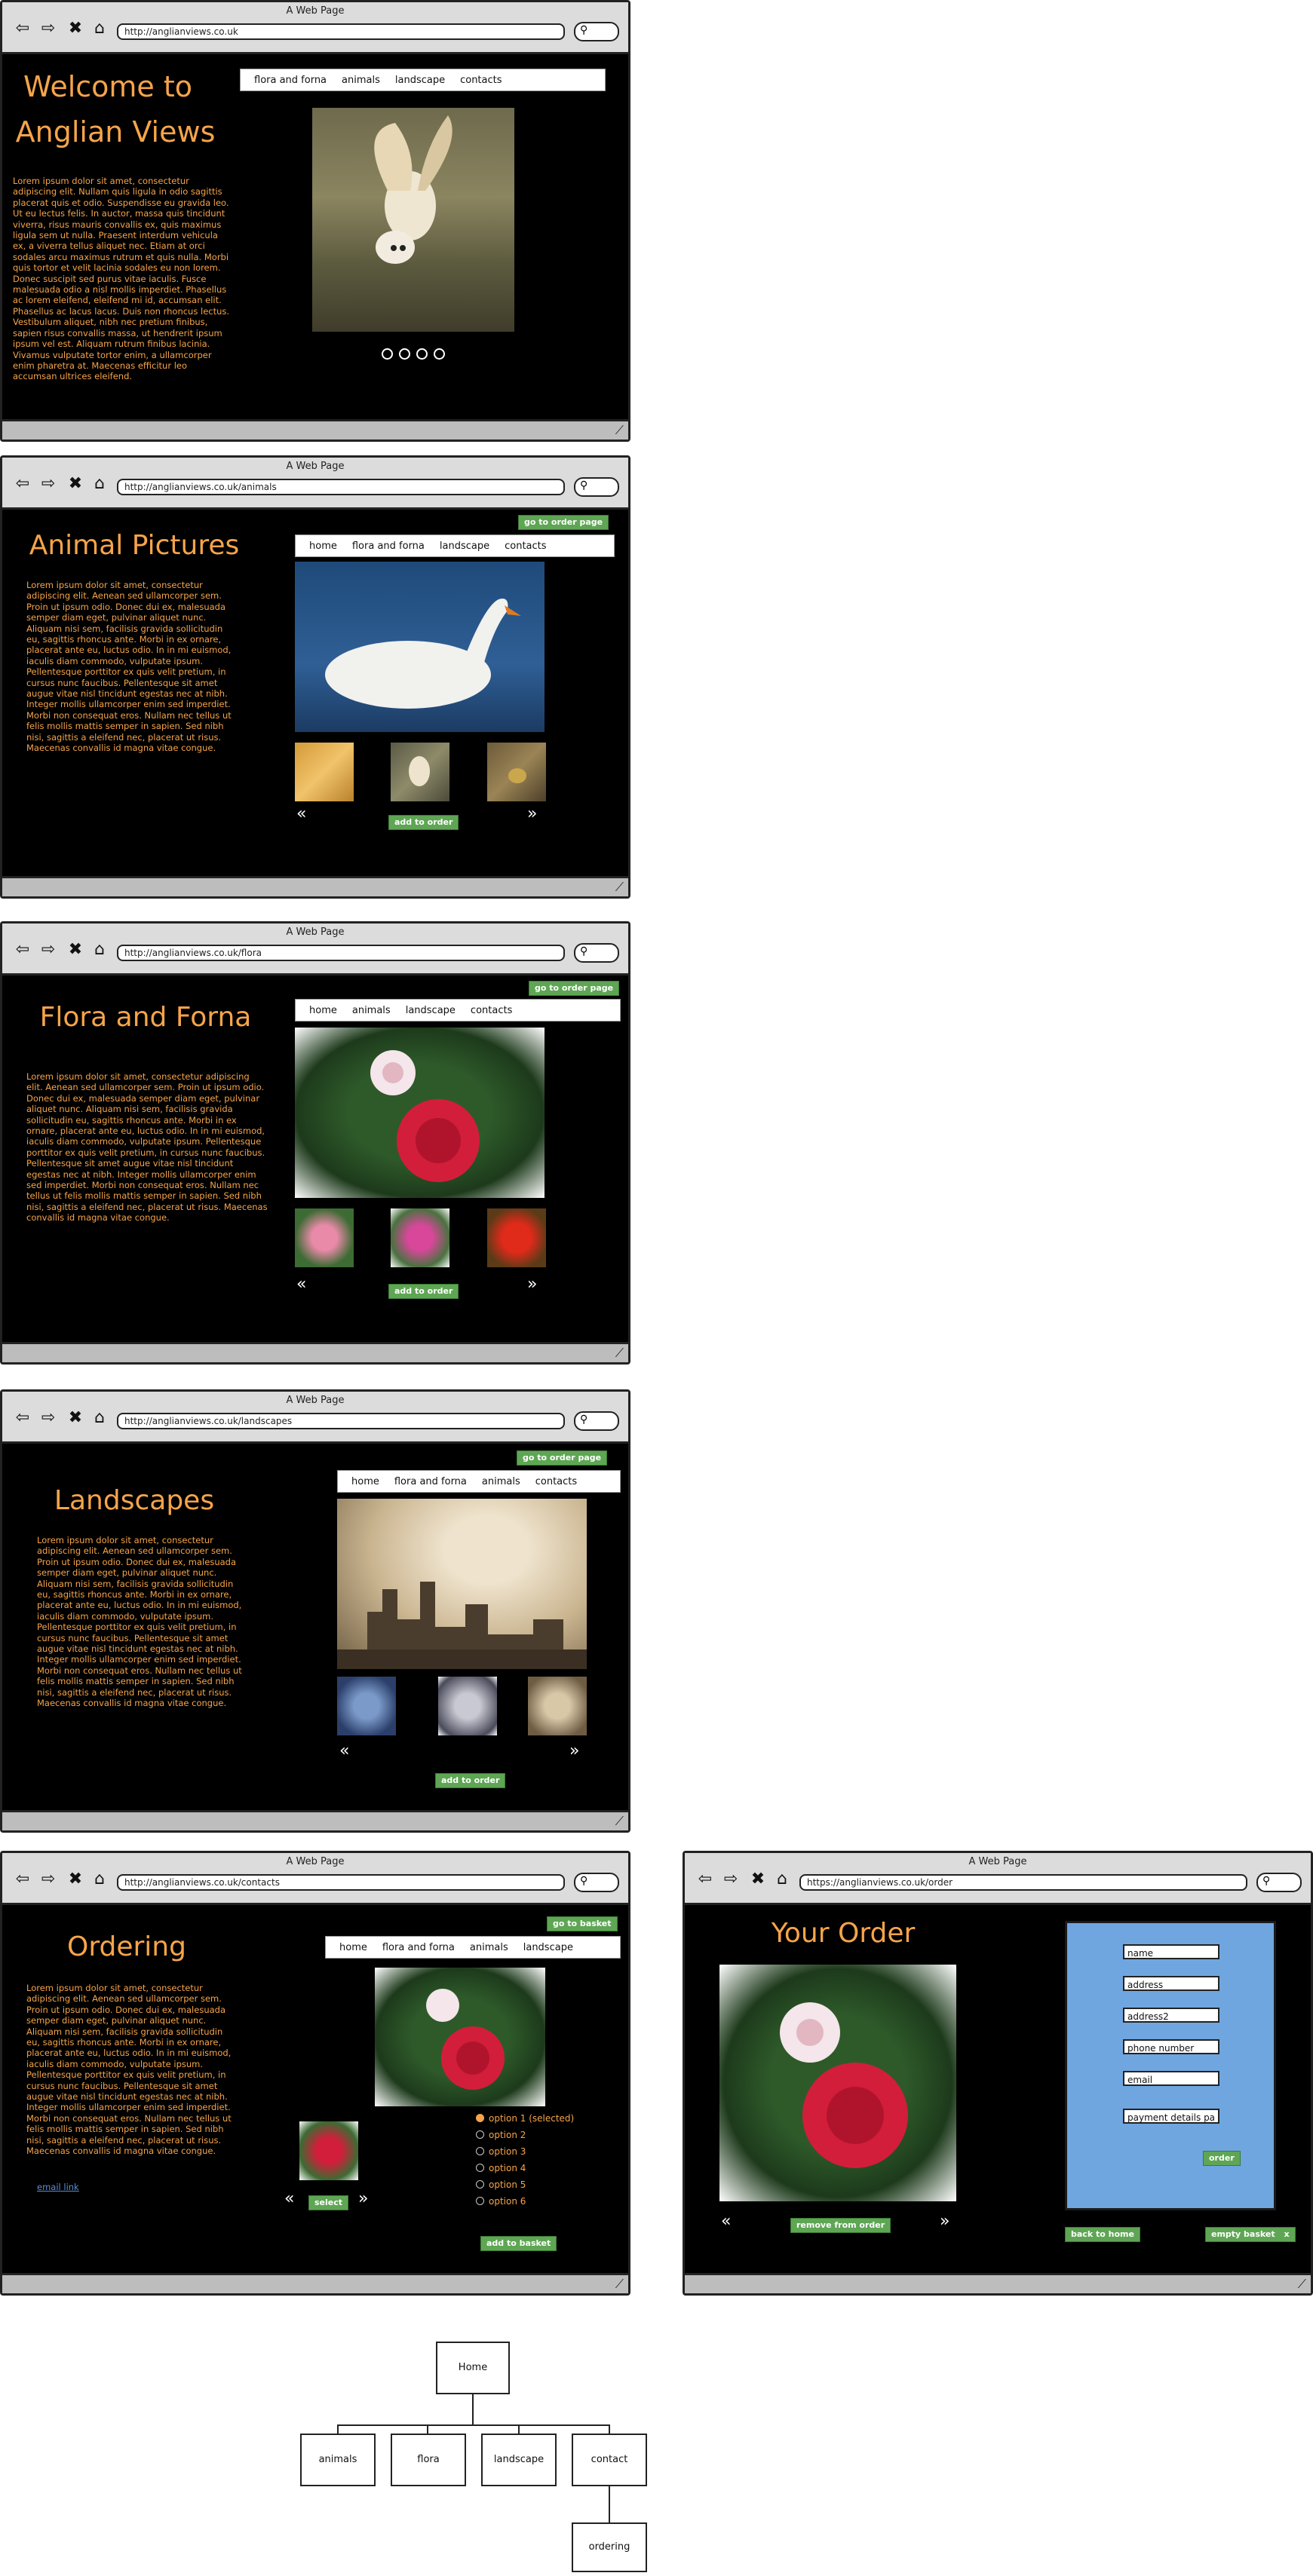 The width and height of the screenshot is (1313, 2576). I want to click on phone-number-field: phone number, so click(1171, 2046).